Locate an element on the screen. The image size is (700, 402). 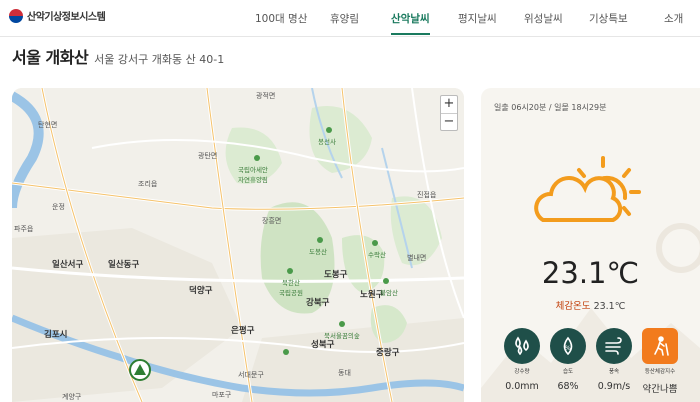
map-zoom-control: + − is located at coordinates (449, 113).